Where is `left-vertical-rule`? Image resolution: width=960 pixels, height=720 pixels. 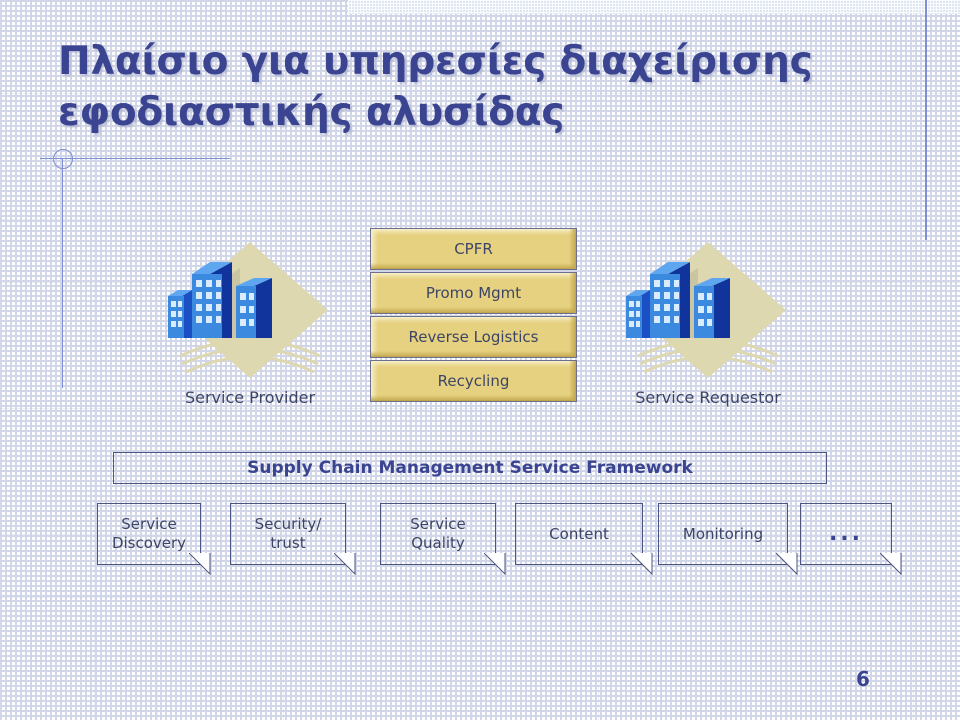 left-vertical-rule is located at coordinates (62, 273).